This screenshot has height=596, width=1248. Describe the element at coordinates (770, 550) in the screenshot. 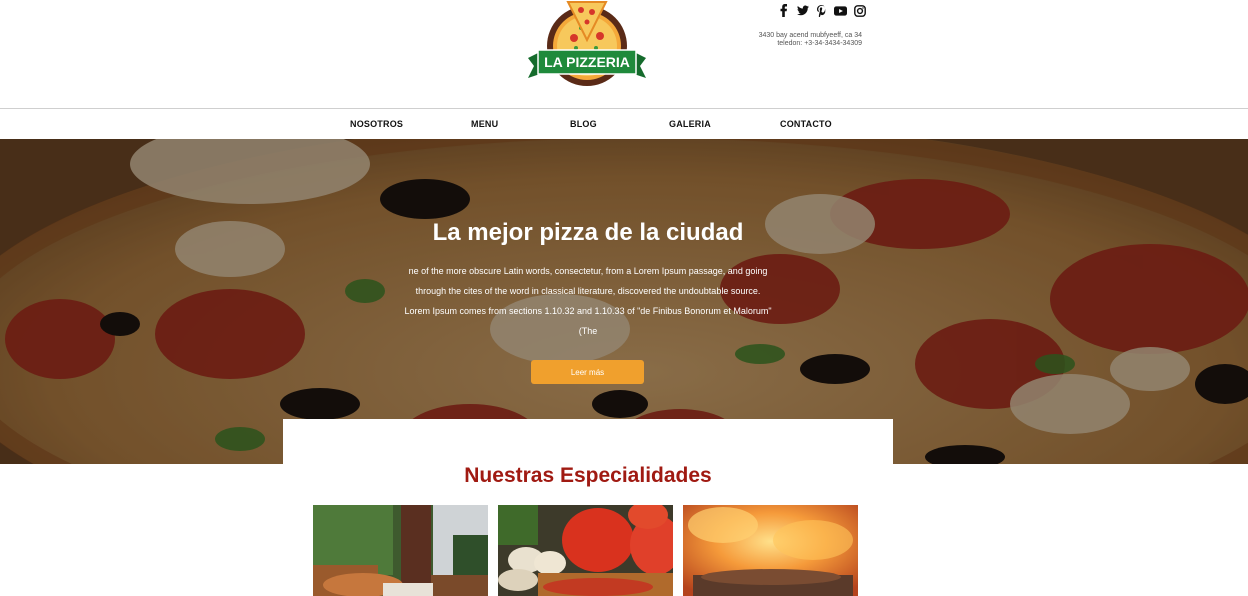

I see `specialty-image-oven` at that location.